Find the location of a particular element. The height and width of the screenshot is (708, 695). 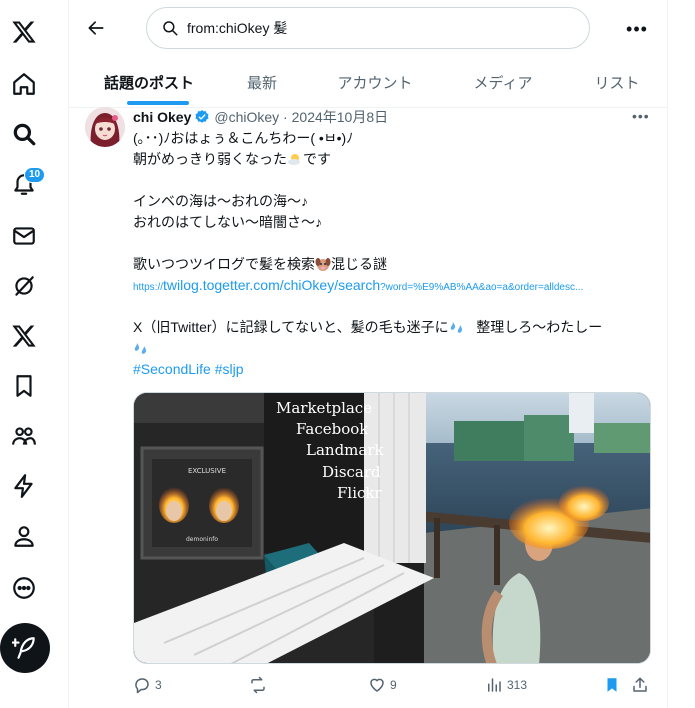

active-tab-indicator is located at coordinates (158, 103).